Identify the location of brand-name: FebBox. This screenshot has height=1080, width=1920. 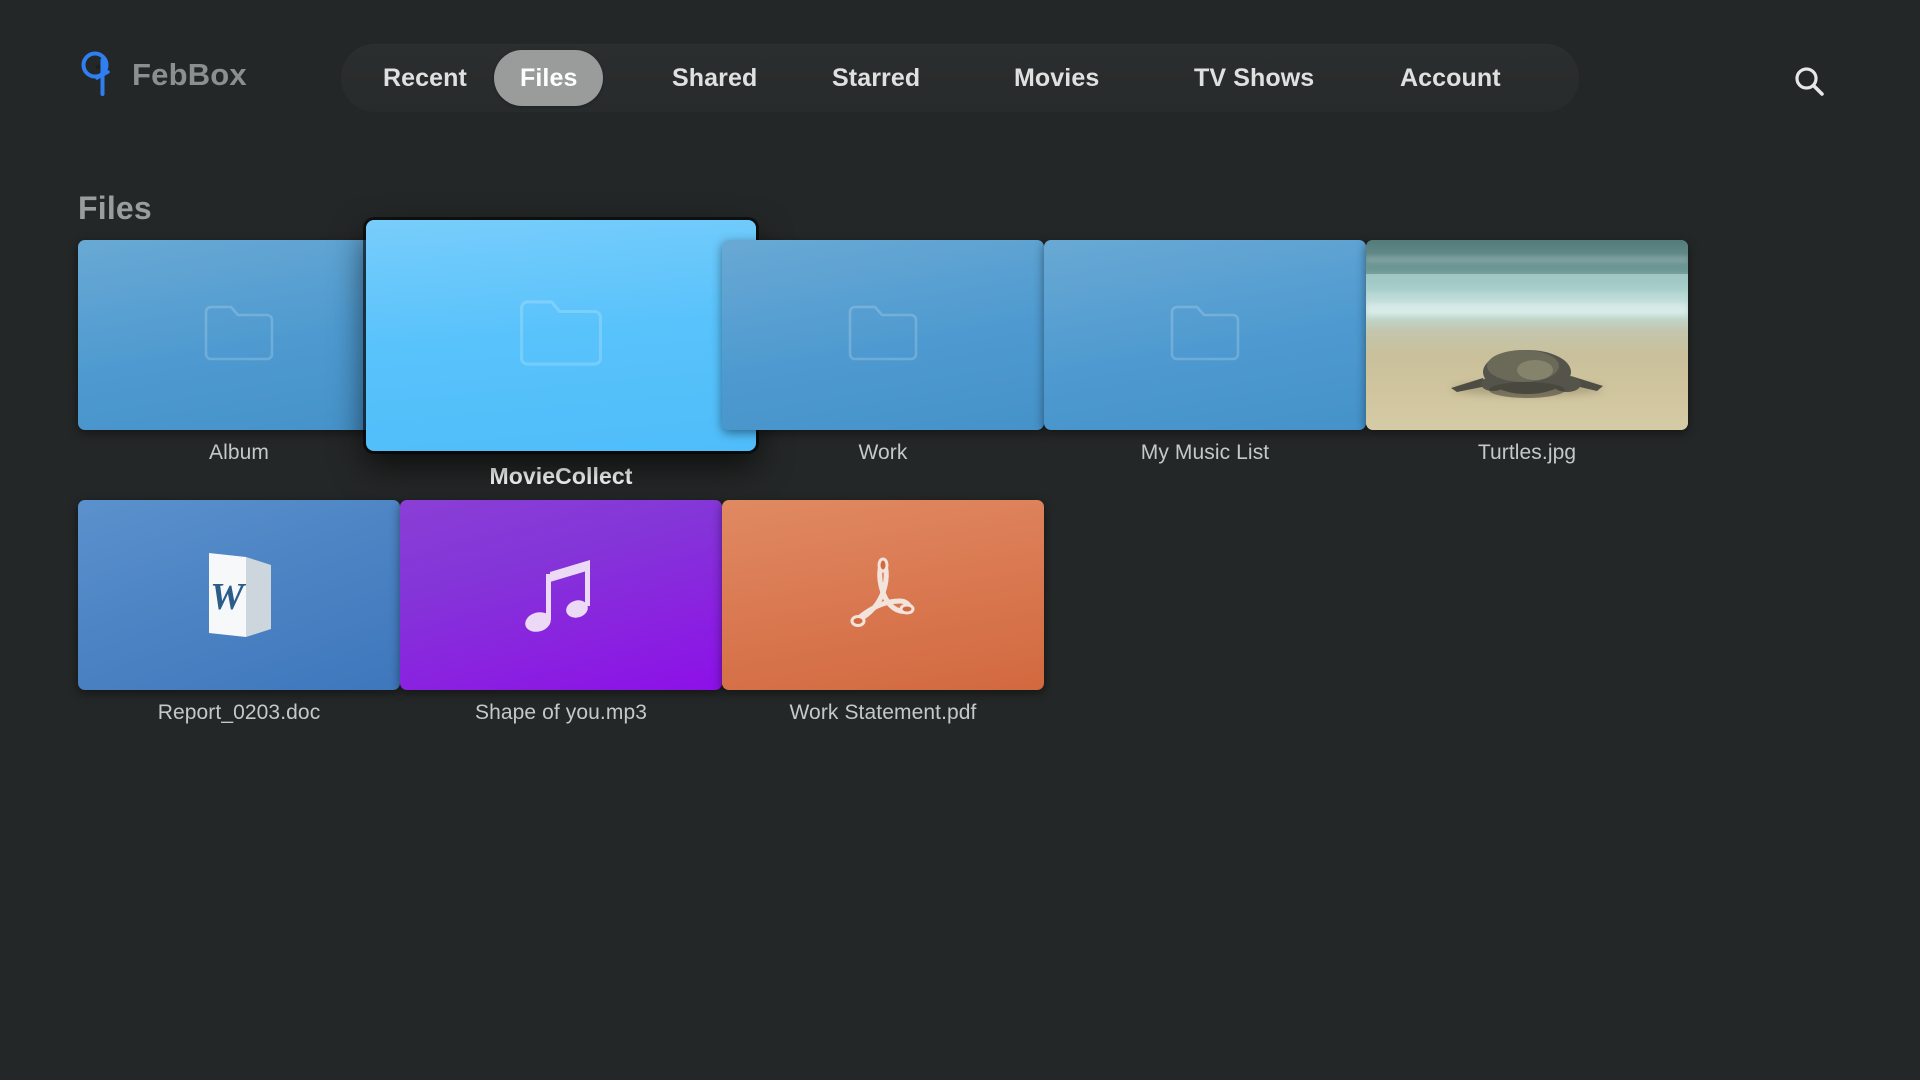
(189, 74).